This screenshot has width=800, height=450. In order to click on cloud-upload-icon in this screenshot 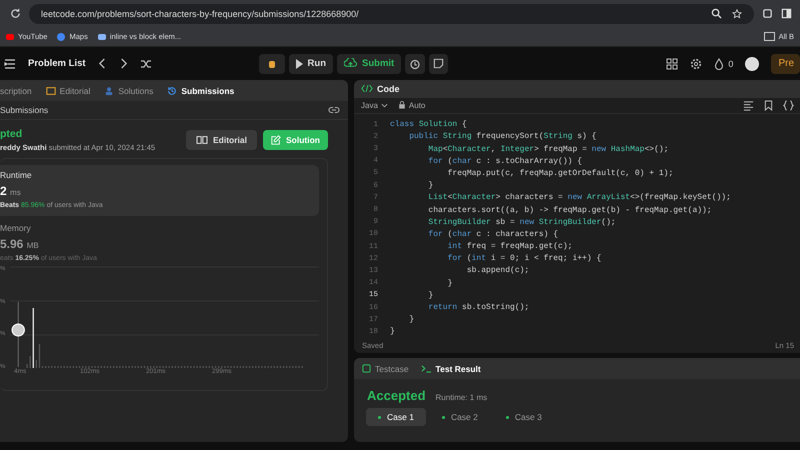, I will do `click(351, 63)`.